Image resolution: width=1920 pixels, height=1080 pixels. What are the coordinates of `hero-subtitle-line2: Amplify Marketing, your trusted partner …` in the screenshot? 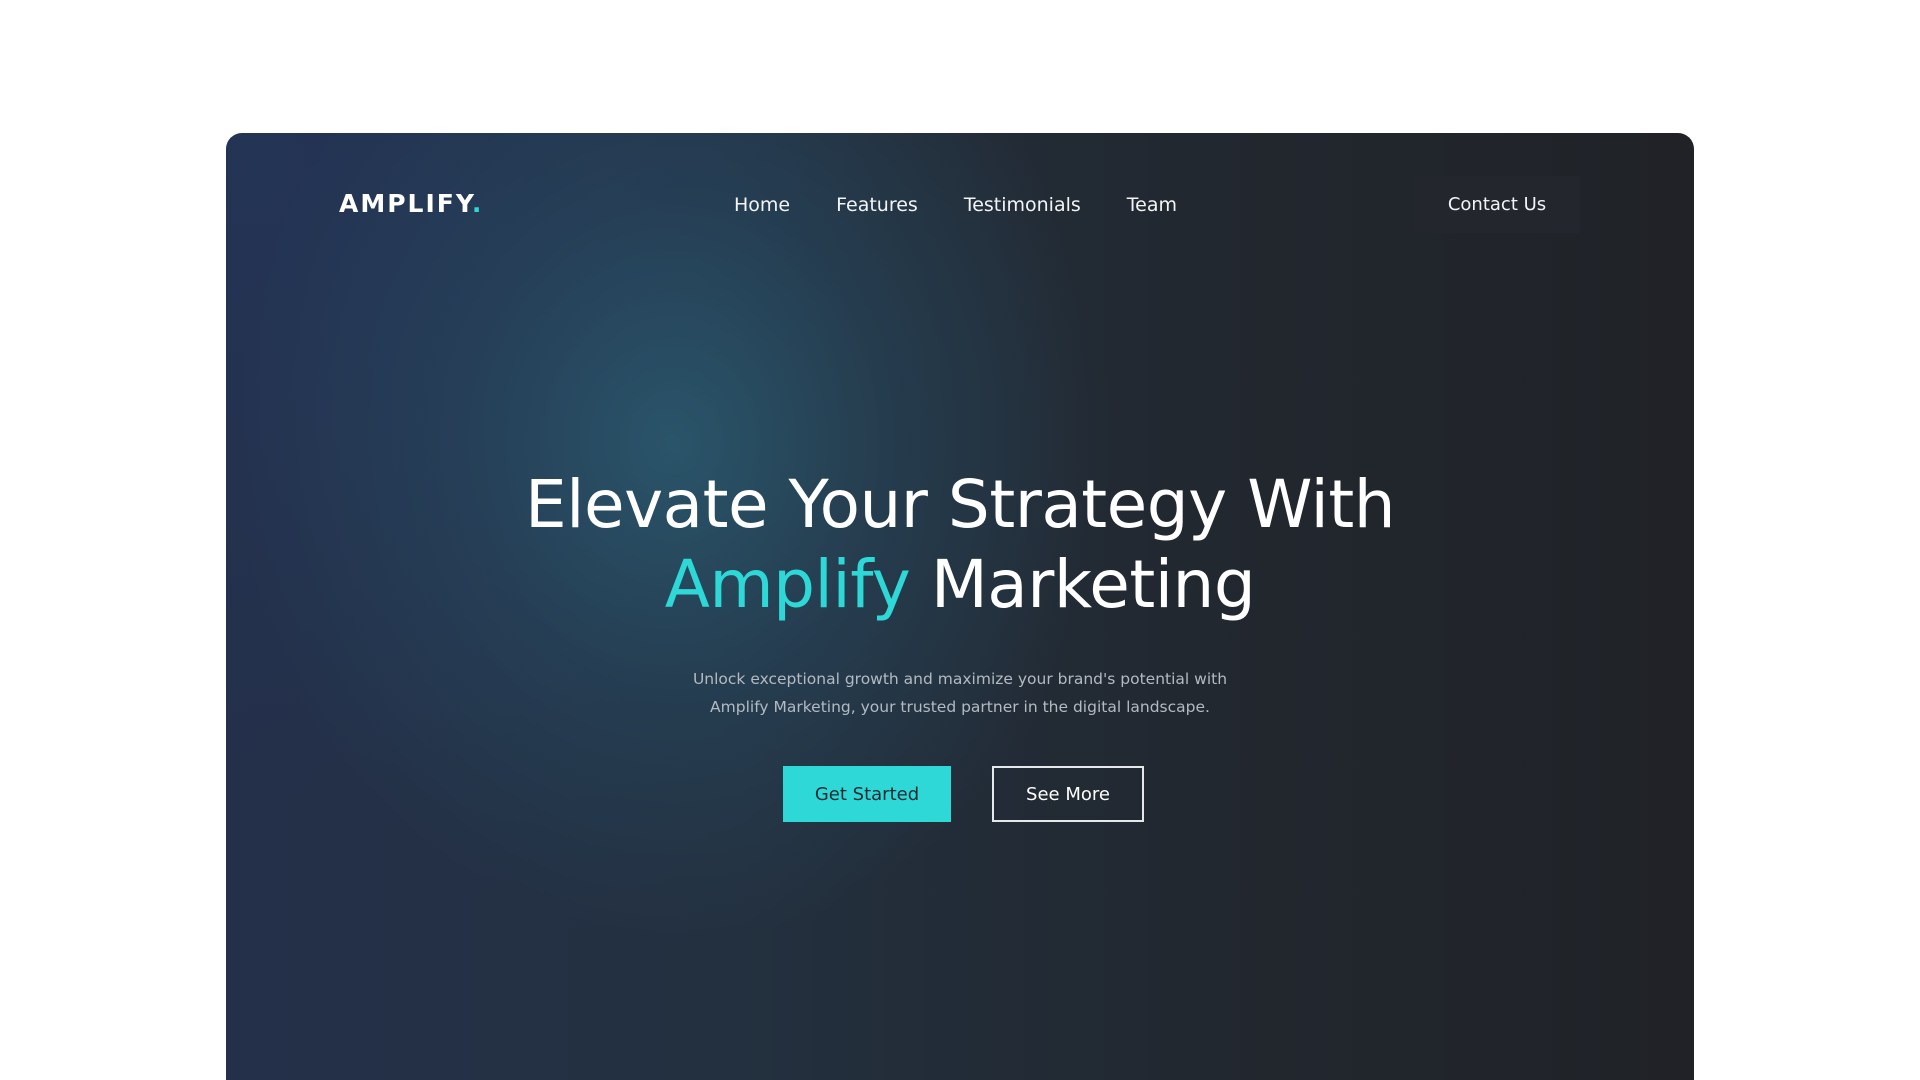 It's located at (960, 707).